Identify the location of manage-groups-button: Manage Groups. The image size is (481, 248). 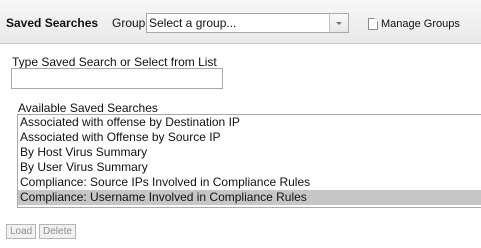
(414, 24).